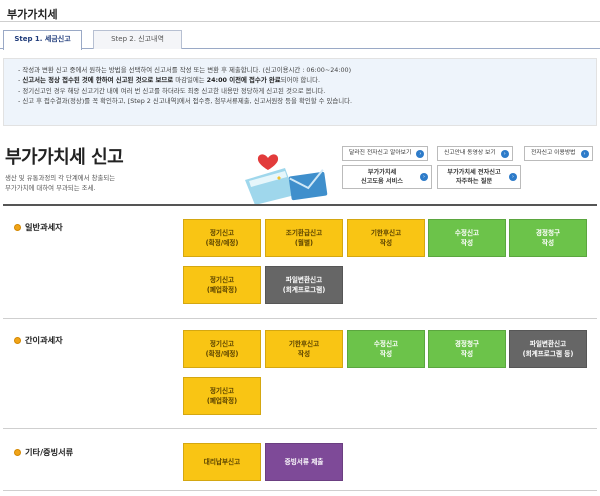 This screenshot has width=600, height=496. I want to click on general-amended-report-tile: 수정신고 작성, so click(467, 238).